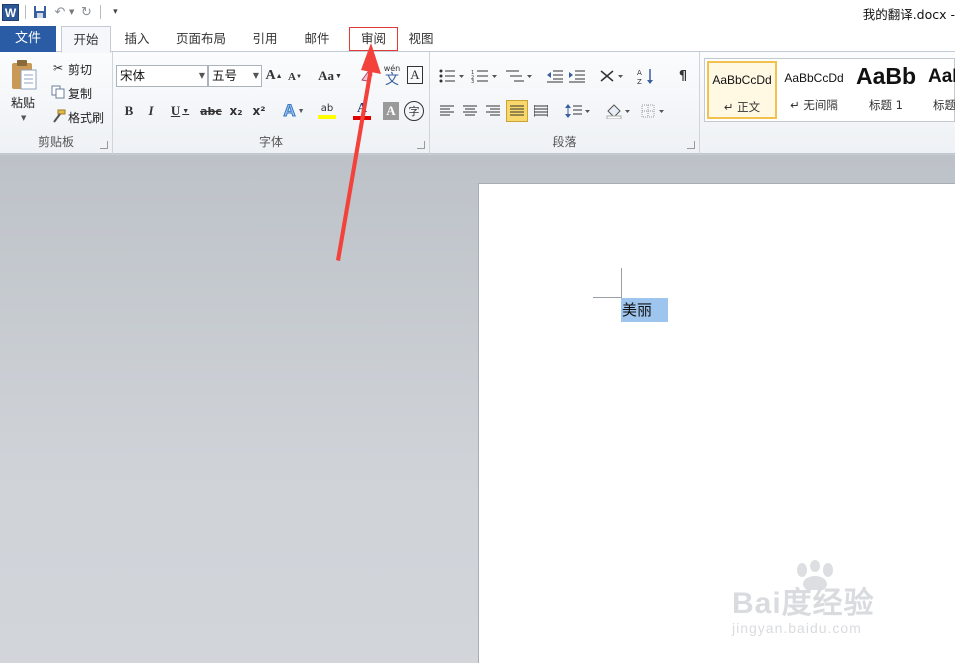 This screenshot has height=663, width=955. Describe the element at coordinates (742, 107) in the screenshot. I see `style-normal-name: ↵ 正文` at that location.